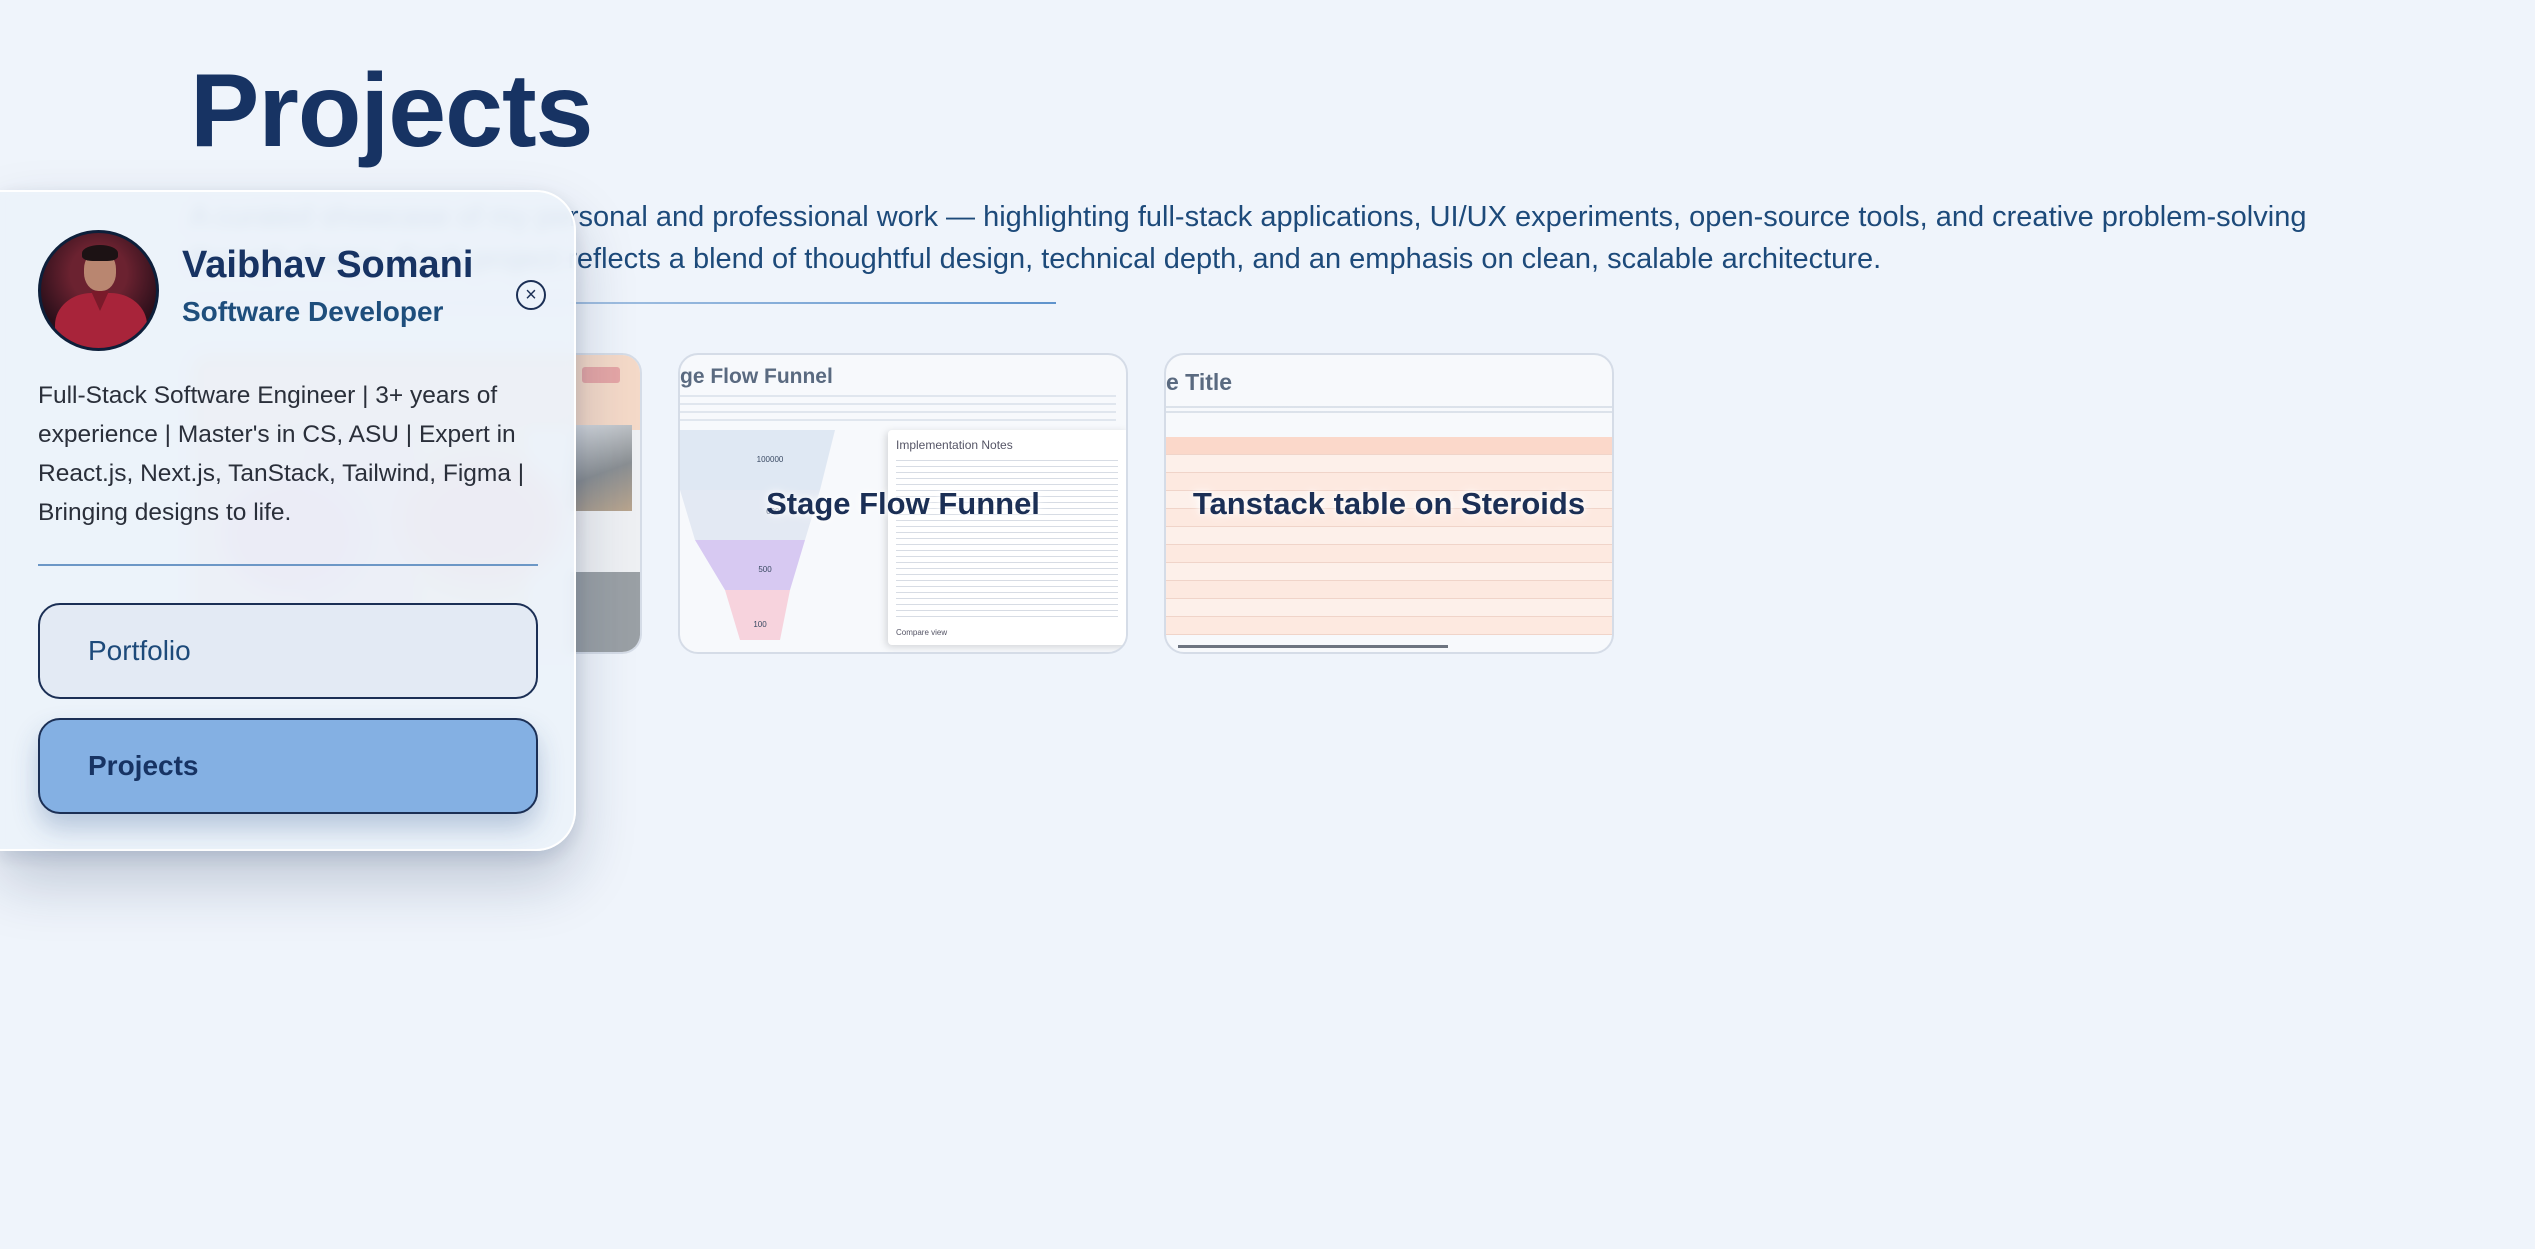  I want to click on notes-title: Implementation Notes, so click(954, 445).